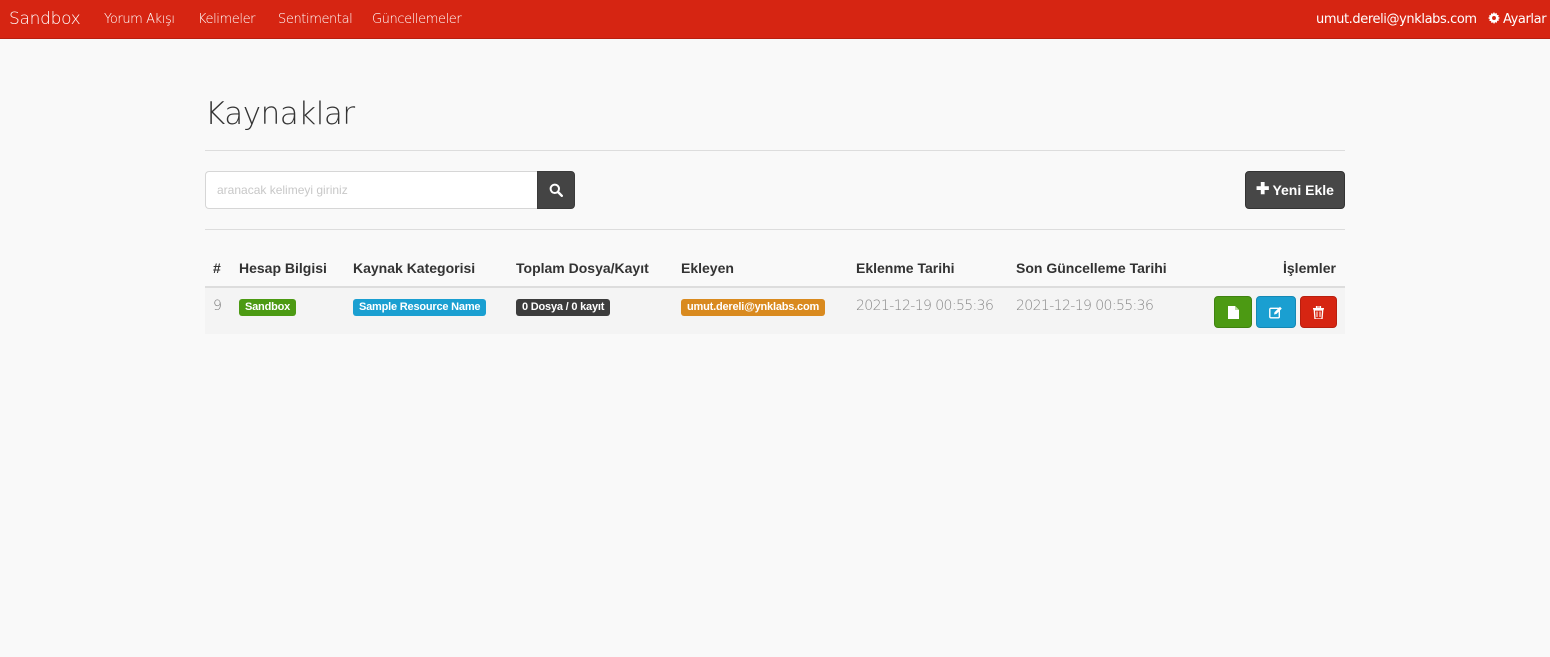 This screenshot has width=1550, height=657. I want to click on account-badge: Sandbox, so click(268, 307).